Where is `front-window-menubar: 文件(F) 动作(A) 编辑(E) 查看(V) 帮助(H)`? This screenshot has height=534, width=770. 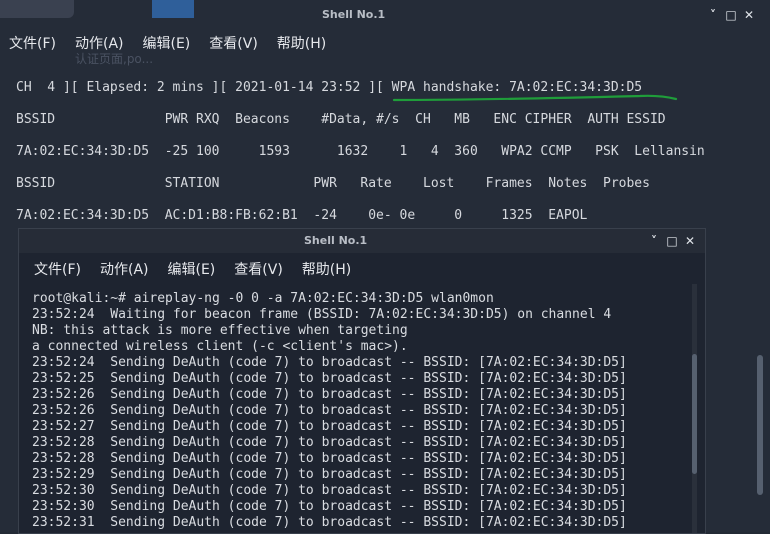
front-window-menubar: 文件(F) 动作(A) 编辑(E) 查看(V) 帮助(H) is located at coordinates (202, 269).